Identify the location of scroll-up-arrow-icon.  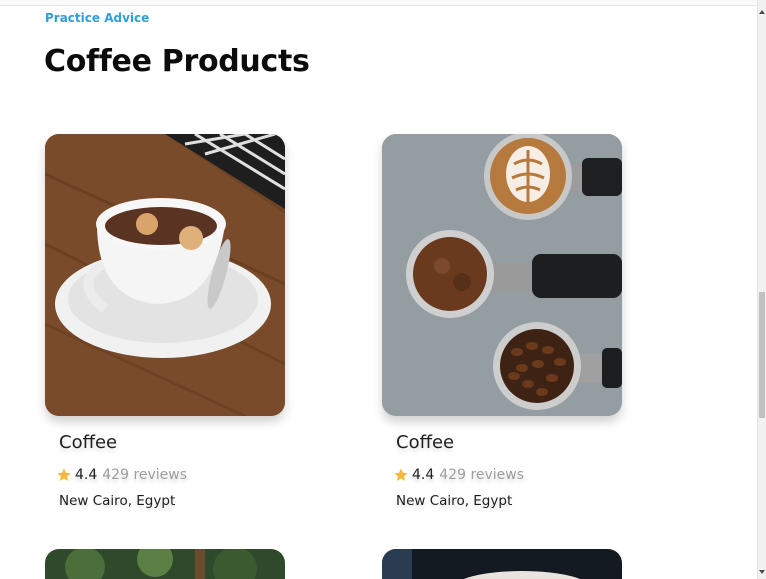
(762, 12).